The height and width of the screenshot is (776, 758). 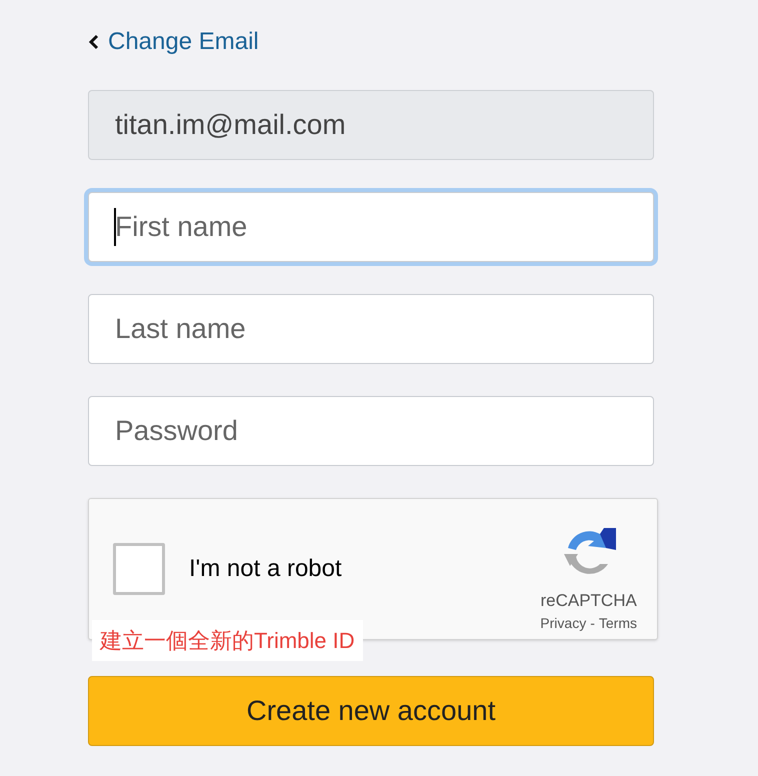 I want to click on create-account-button: Create new account, so click(x=371, y=711).